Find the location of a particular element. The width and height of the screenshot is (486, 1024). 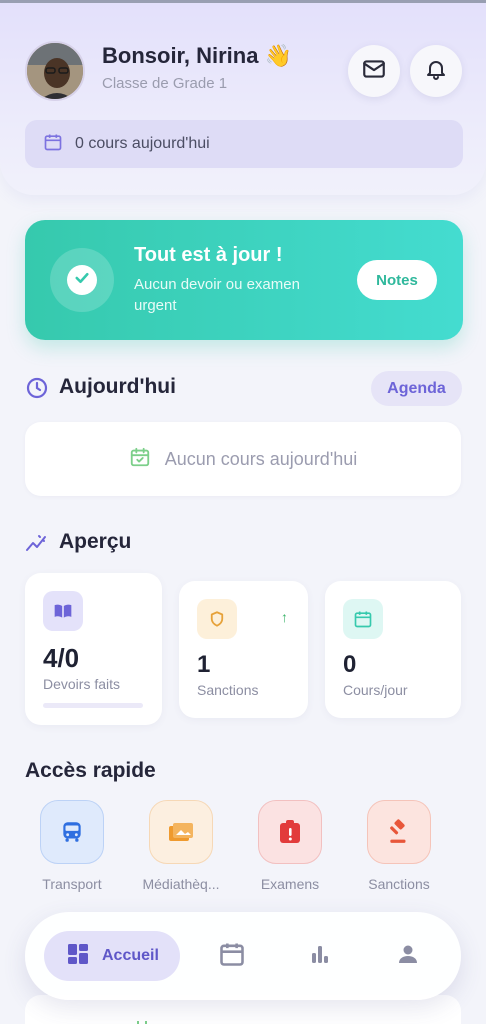

check-icon is located at coordinates (82, 280).